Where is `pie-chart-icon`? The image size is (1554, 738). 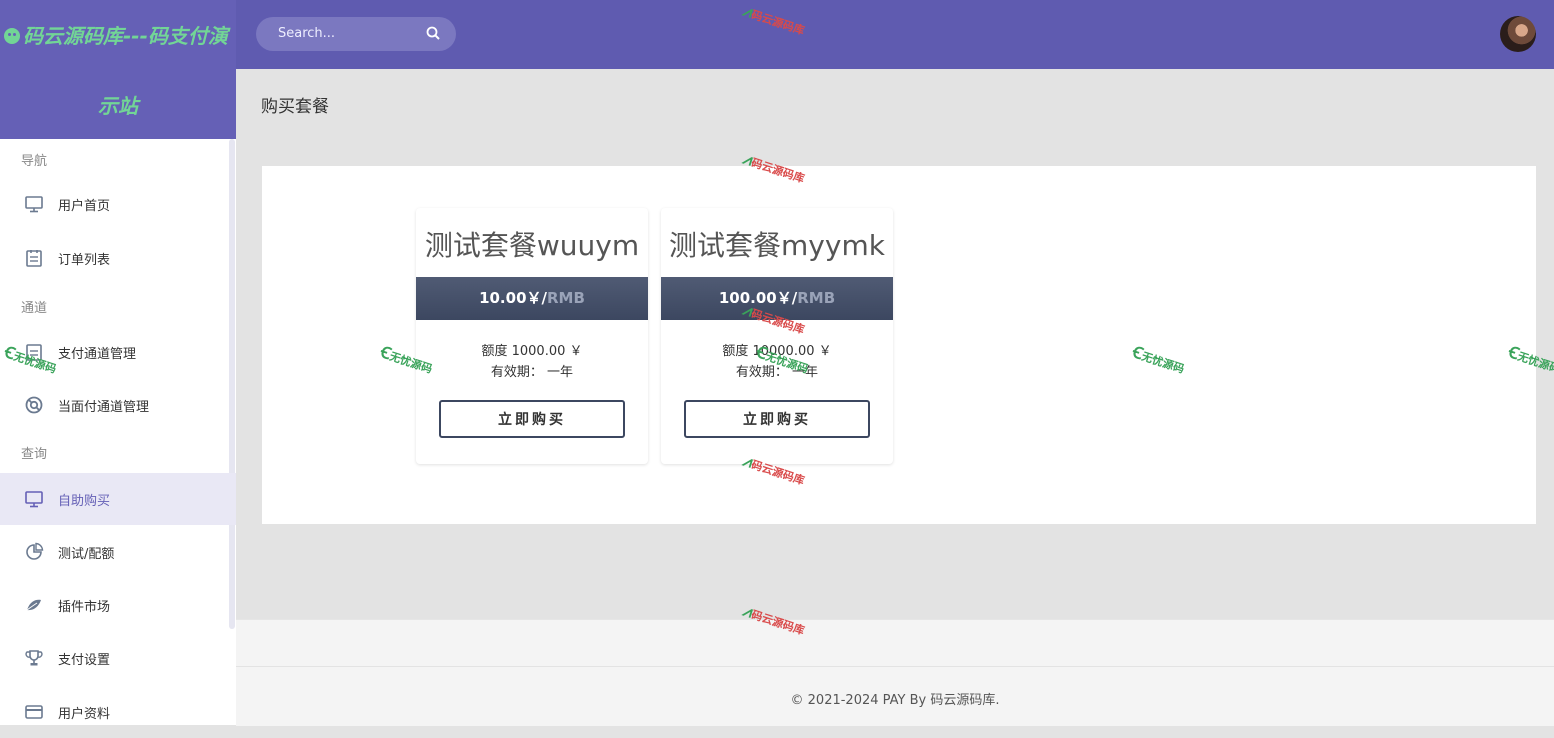 pie-chart-icon is located at coordinates (35, 551).